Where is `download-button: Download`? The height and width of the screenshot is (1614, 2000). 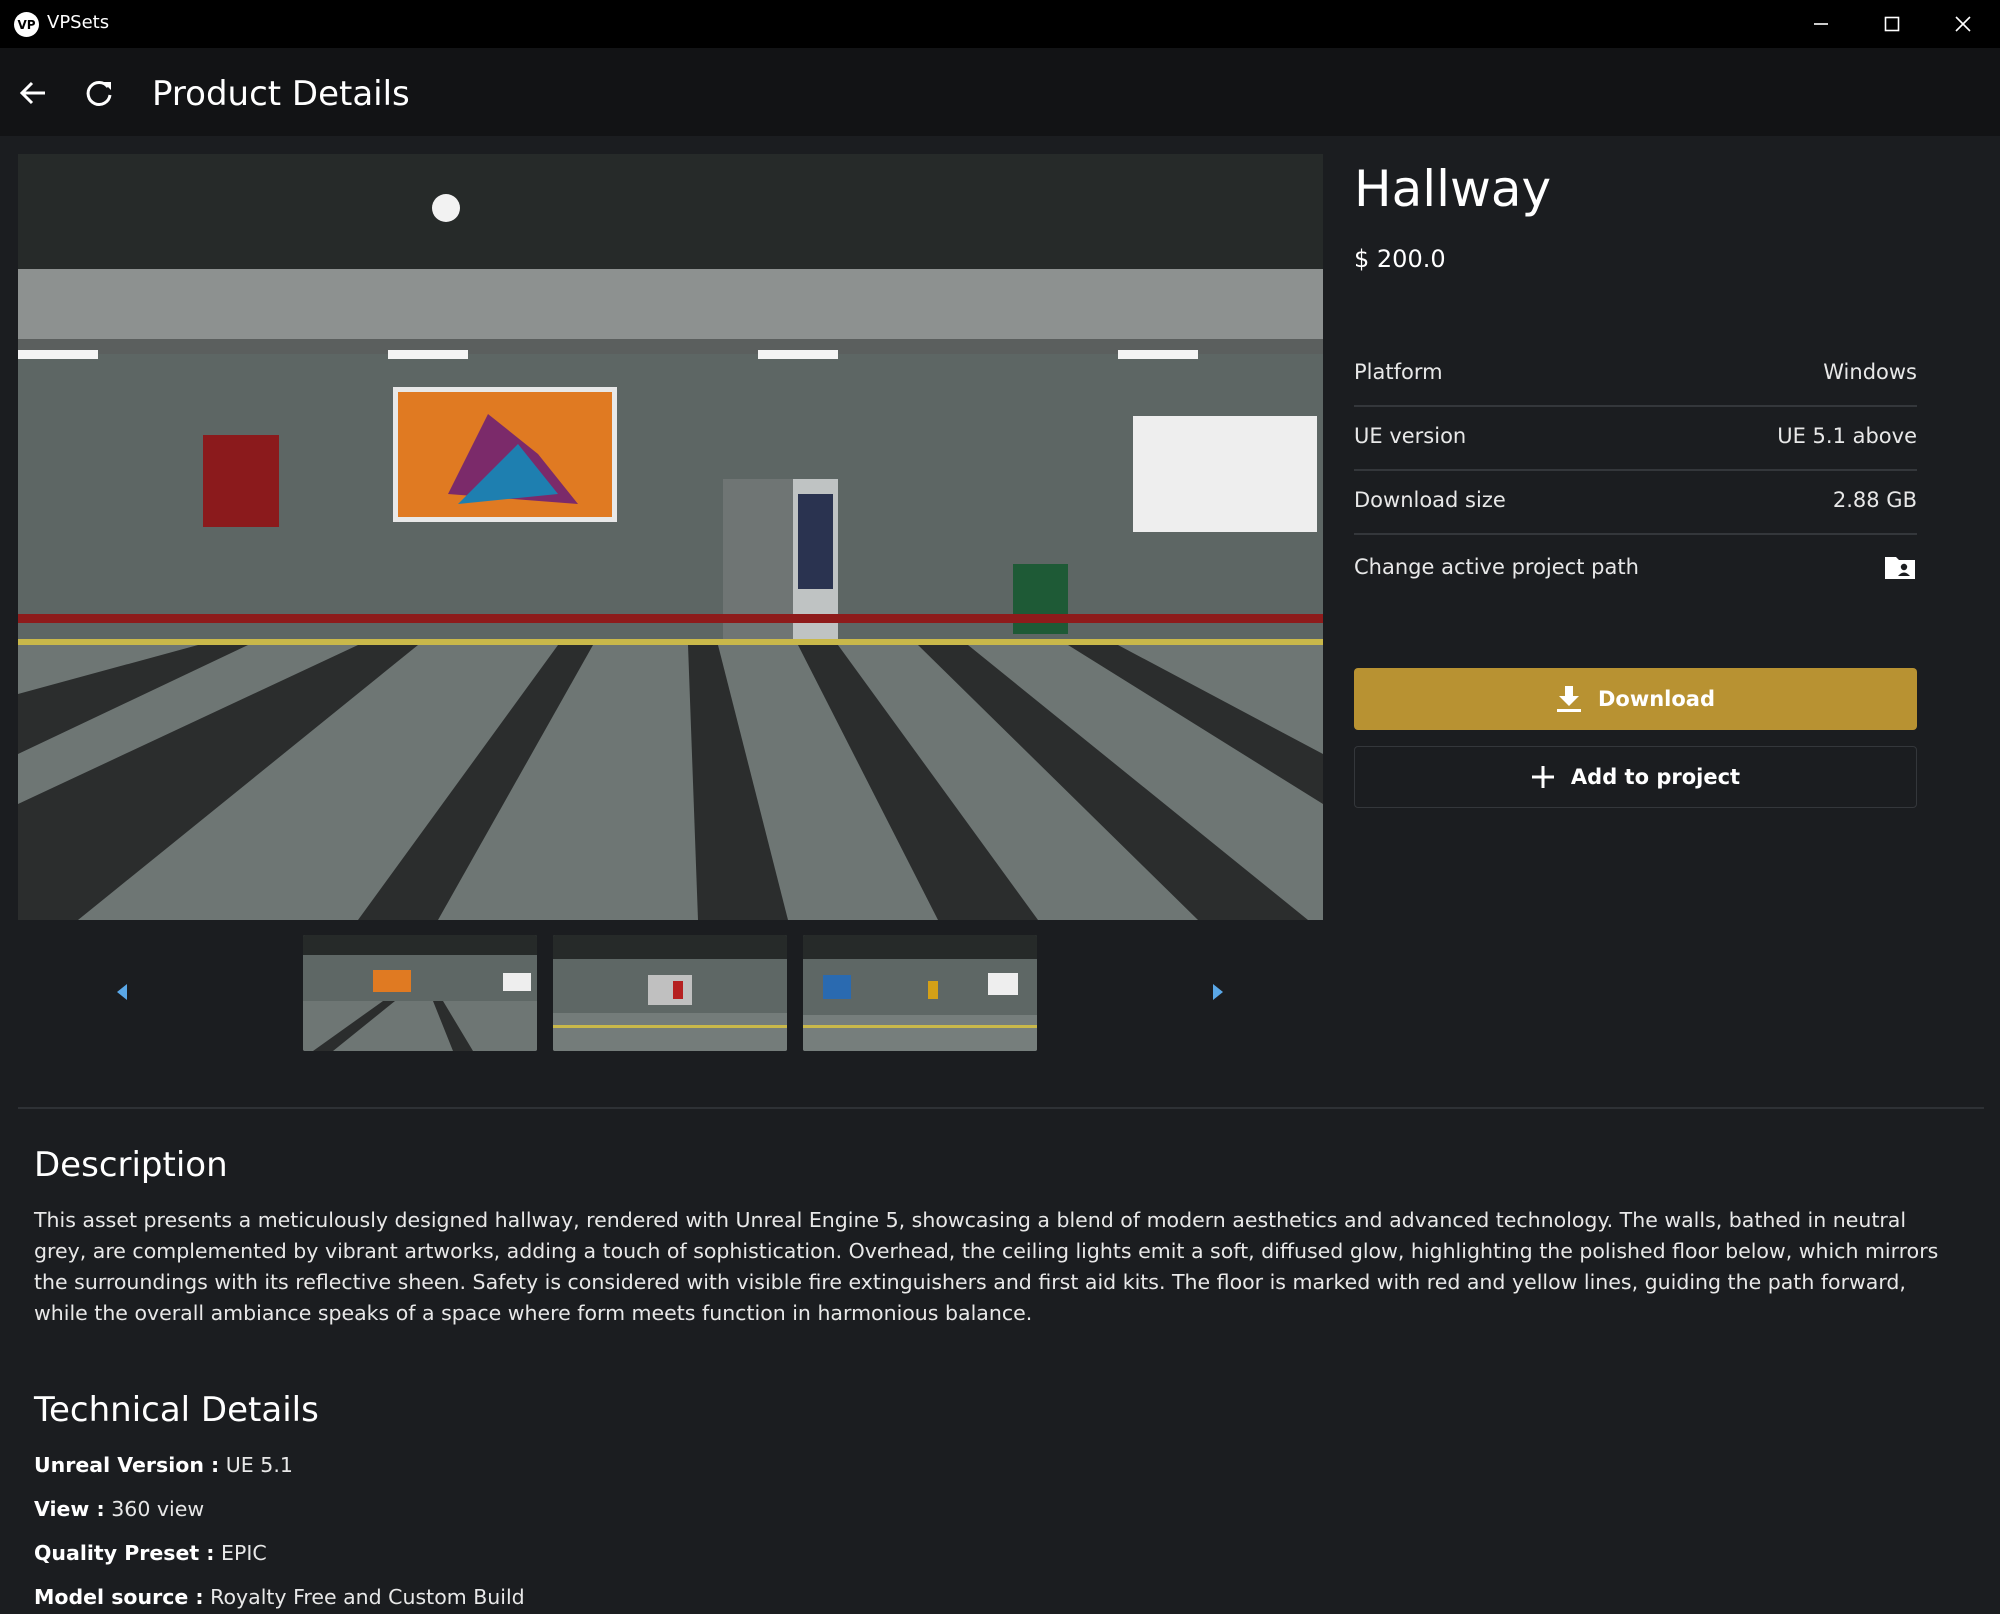 download-button: Download is located at coordinates (1635, 699).